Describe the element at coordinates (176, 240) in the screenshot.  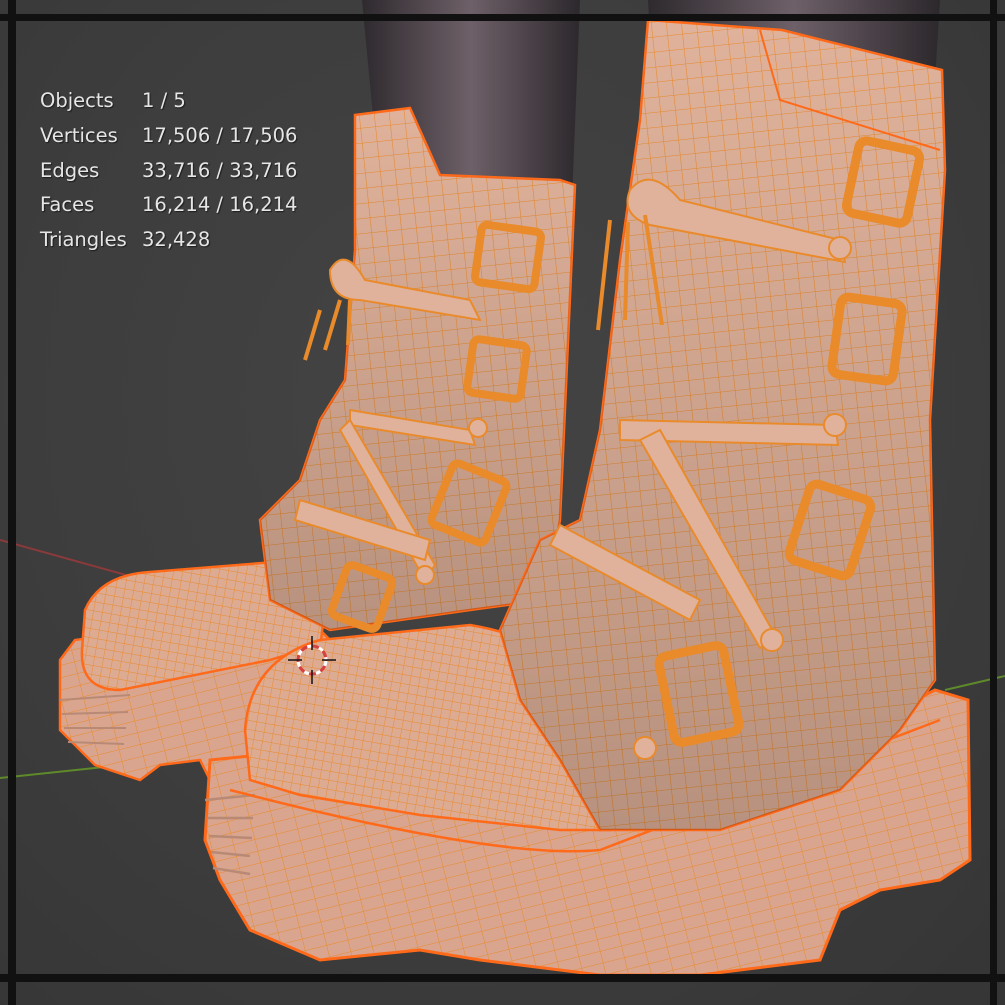
I see `stat-value: 32,428` at that location.